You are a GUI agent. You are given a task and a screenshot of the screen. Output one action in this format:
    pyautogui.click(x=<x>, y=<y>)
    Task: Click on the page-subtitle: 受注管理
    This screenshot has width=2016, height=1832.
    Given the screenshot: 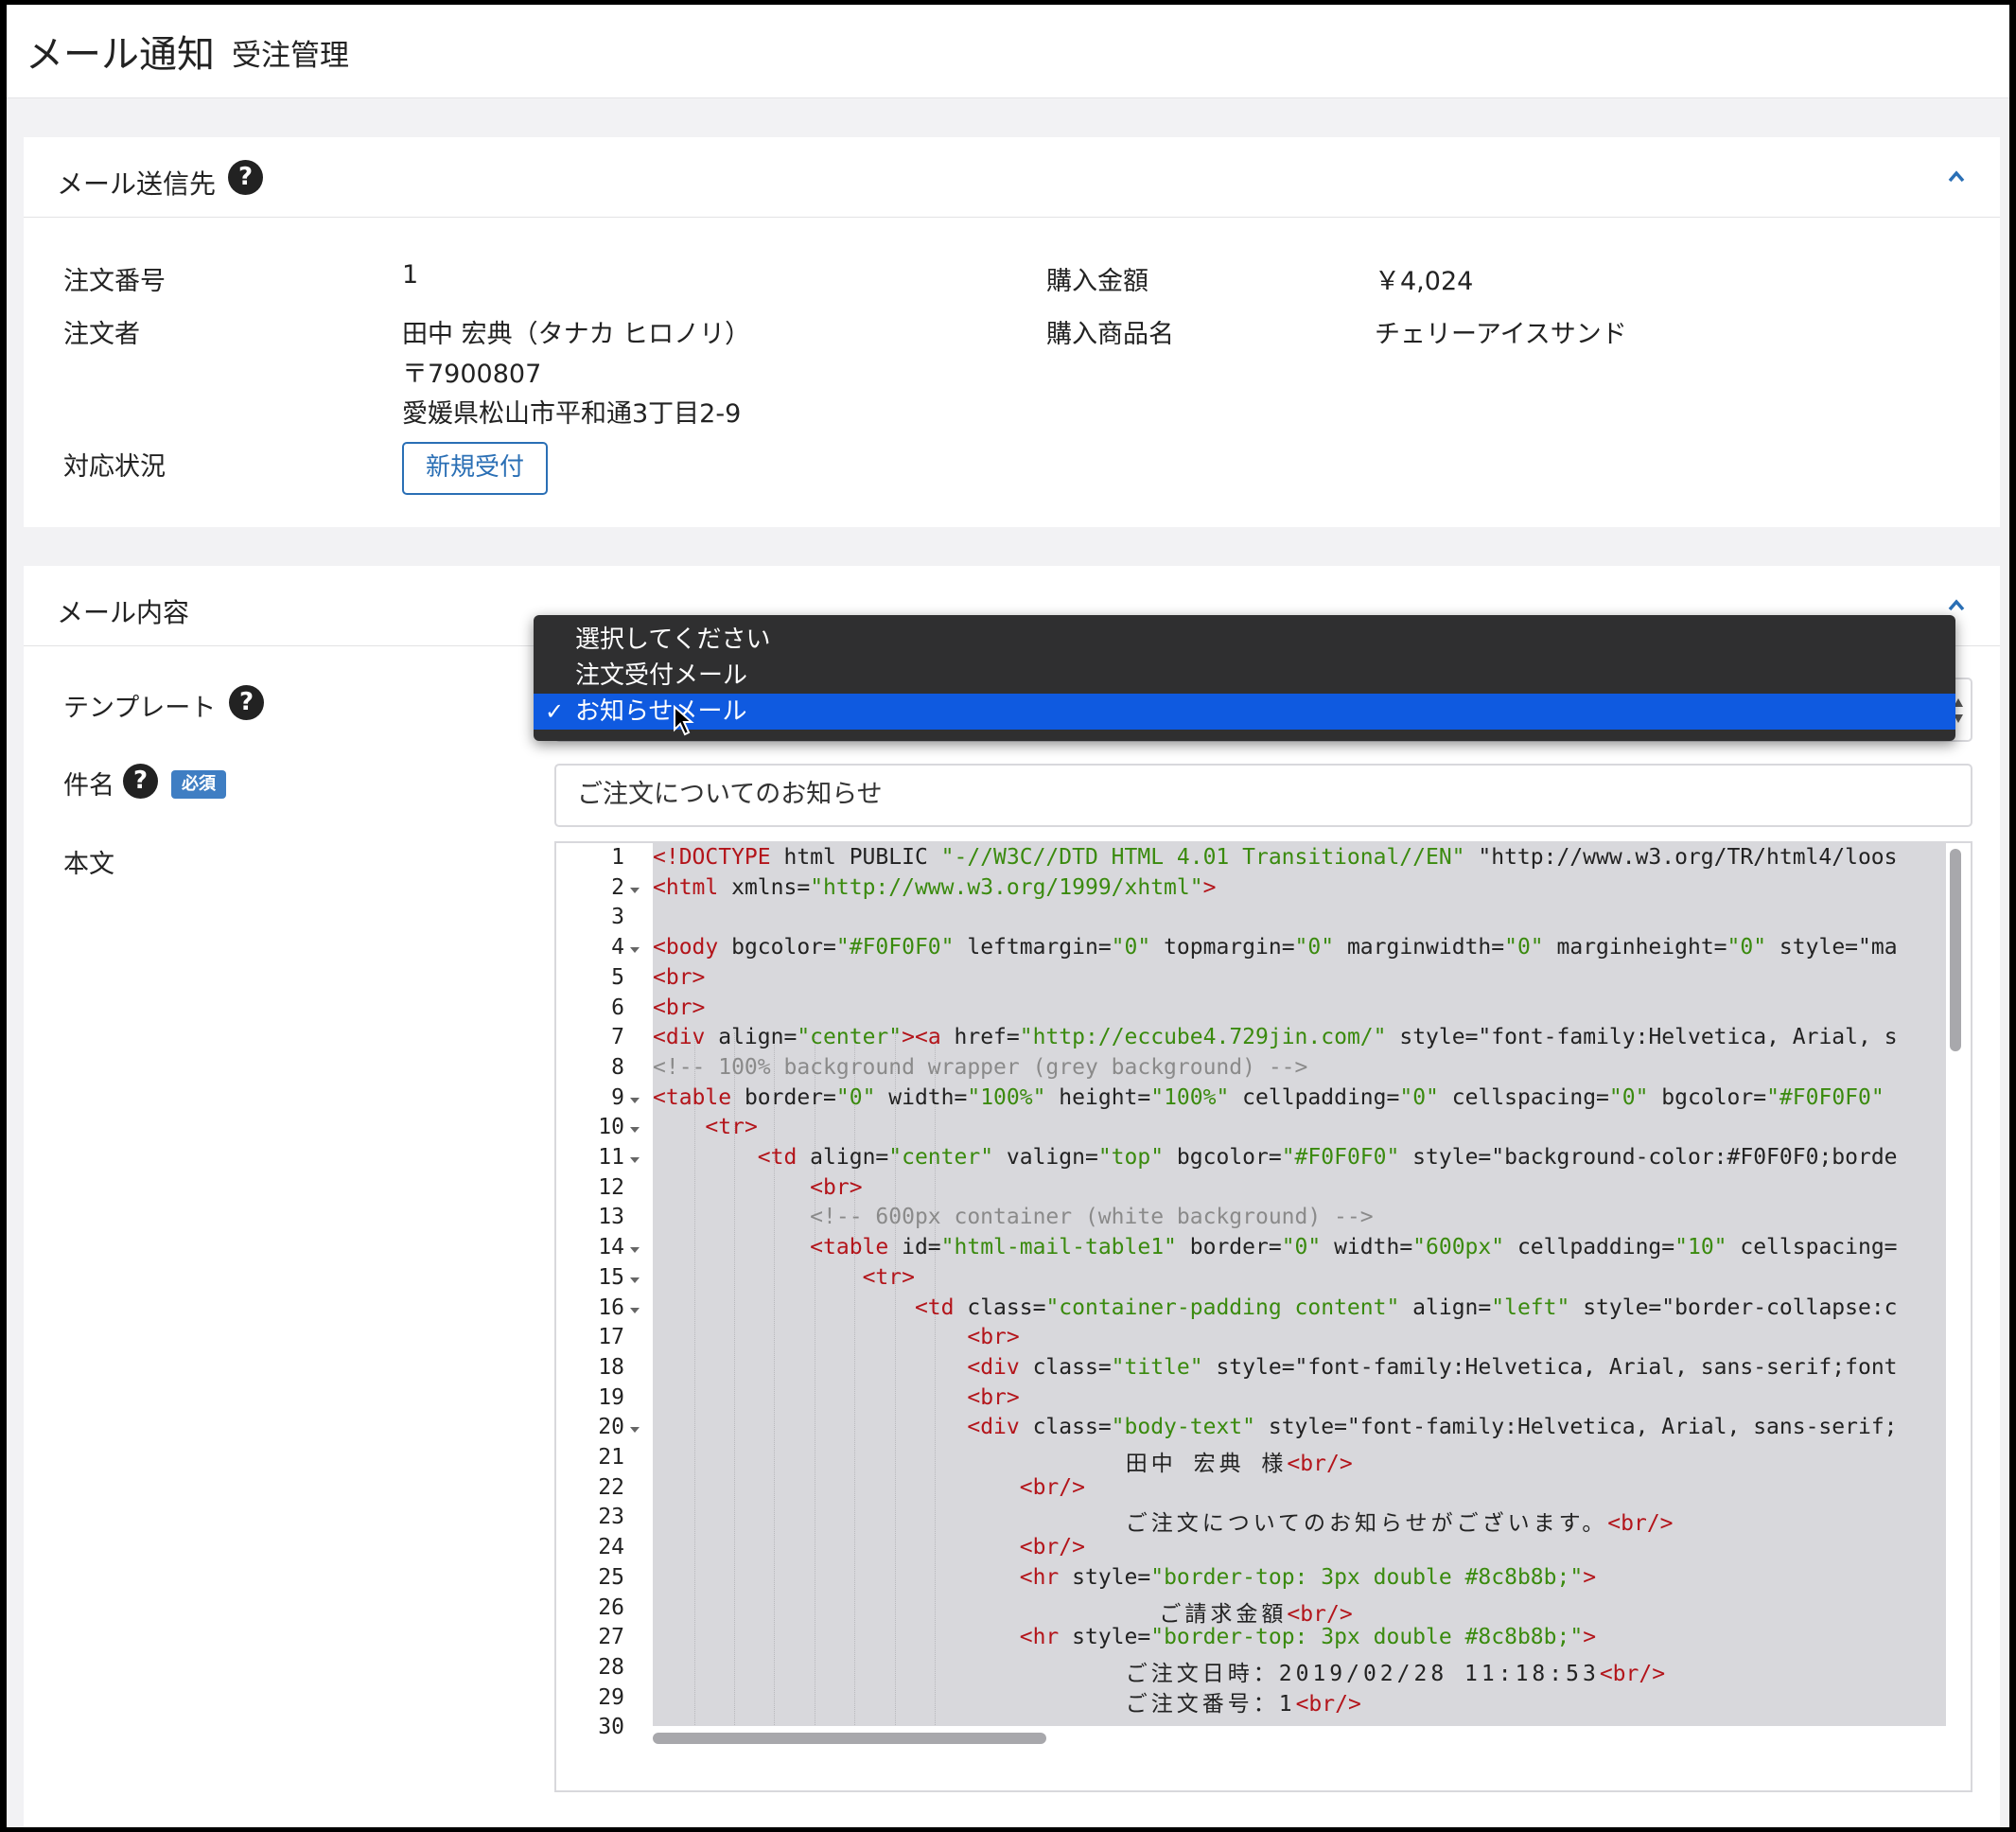 What is the action you would take?
    pyautogui.click(x=290, y=56)
    